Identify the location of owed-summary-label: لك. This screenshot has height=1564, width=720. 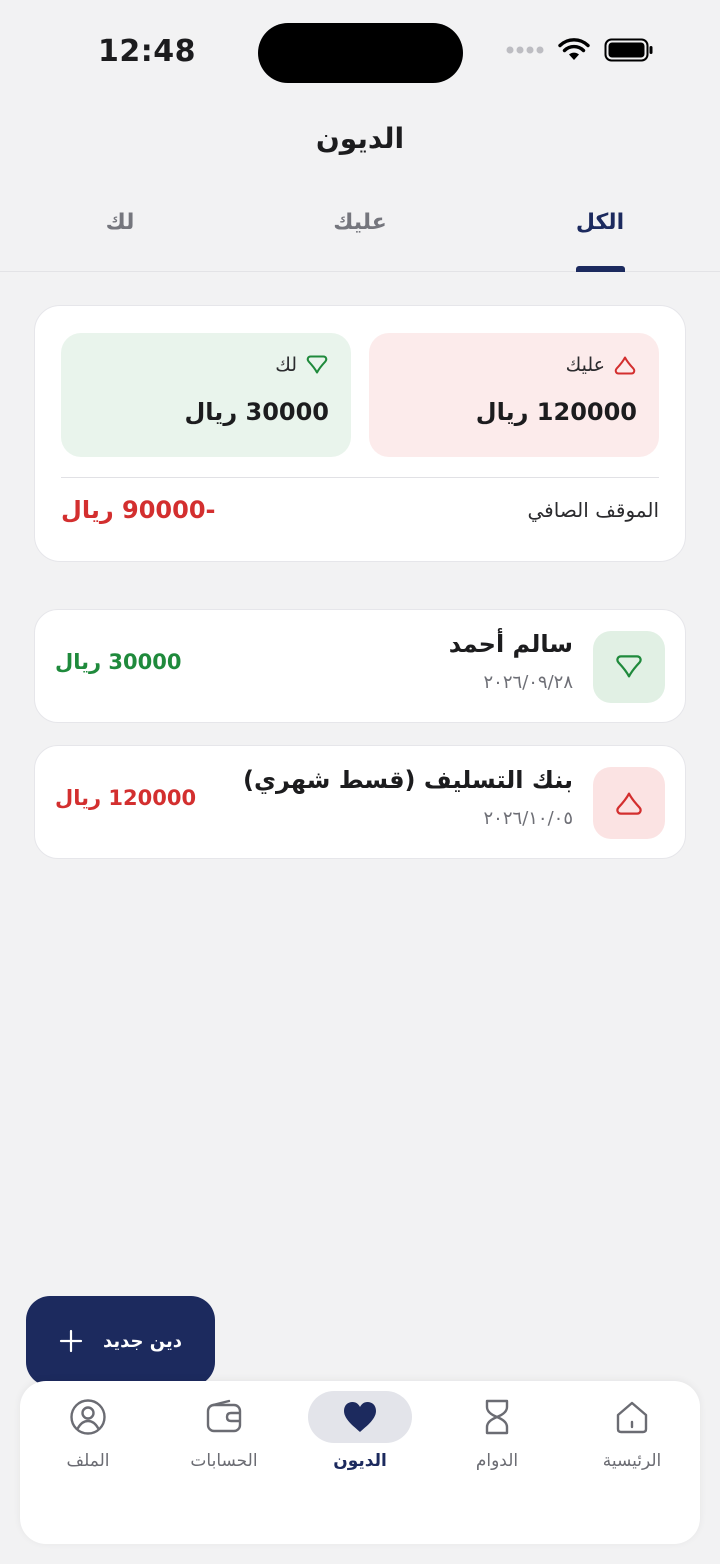
(302, 365).